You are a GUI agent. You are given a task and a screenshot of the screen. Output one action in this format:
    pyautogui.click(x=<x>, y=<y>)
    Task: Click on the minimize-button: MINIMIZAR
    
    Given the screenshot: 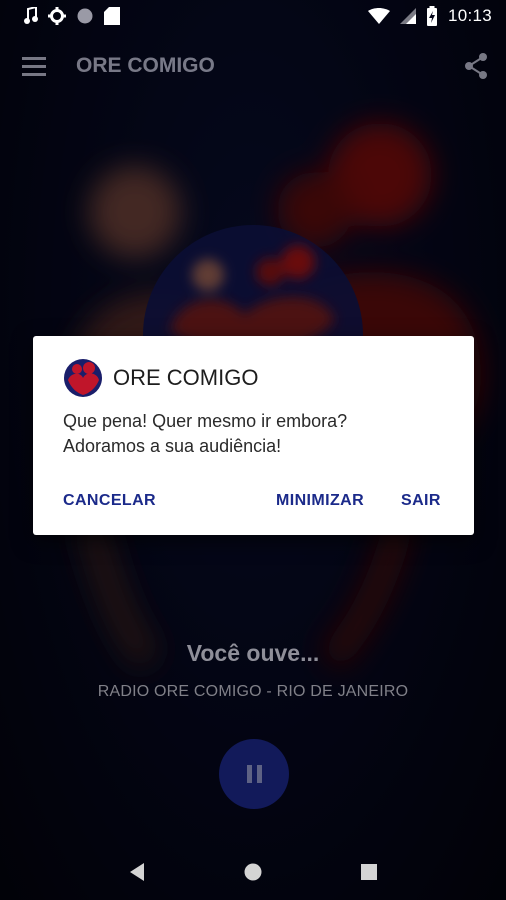 What is the action you would take?
    pyautogui.click(x=320, y=501)
    